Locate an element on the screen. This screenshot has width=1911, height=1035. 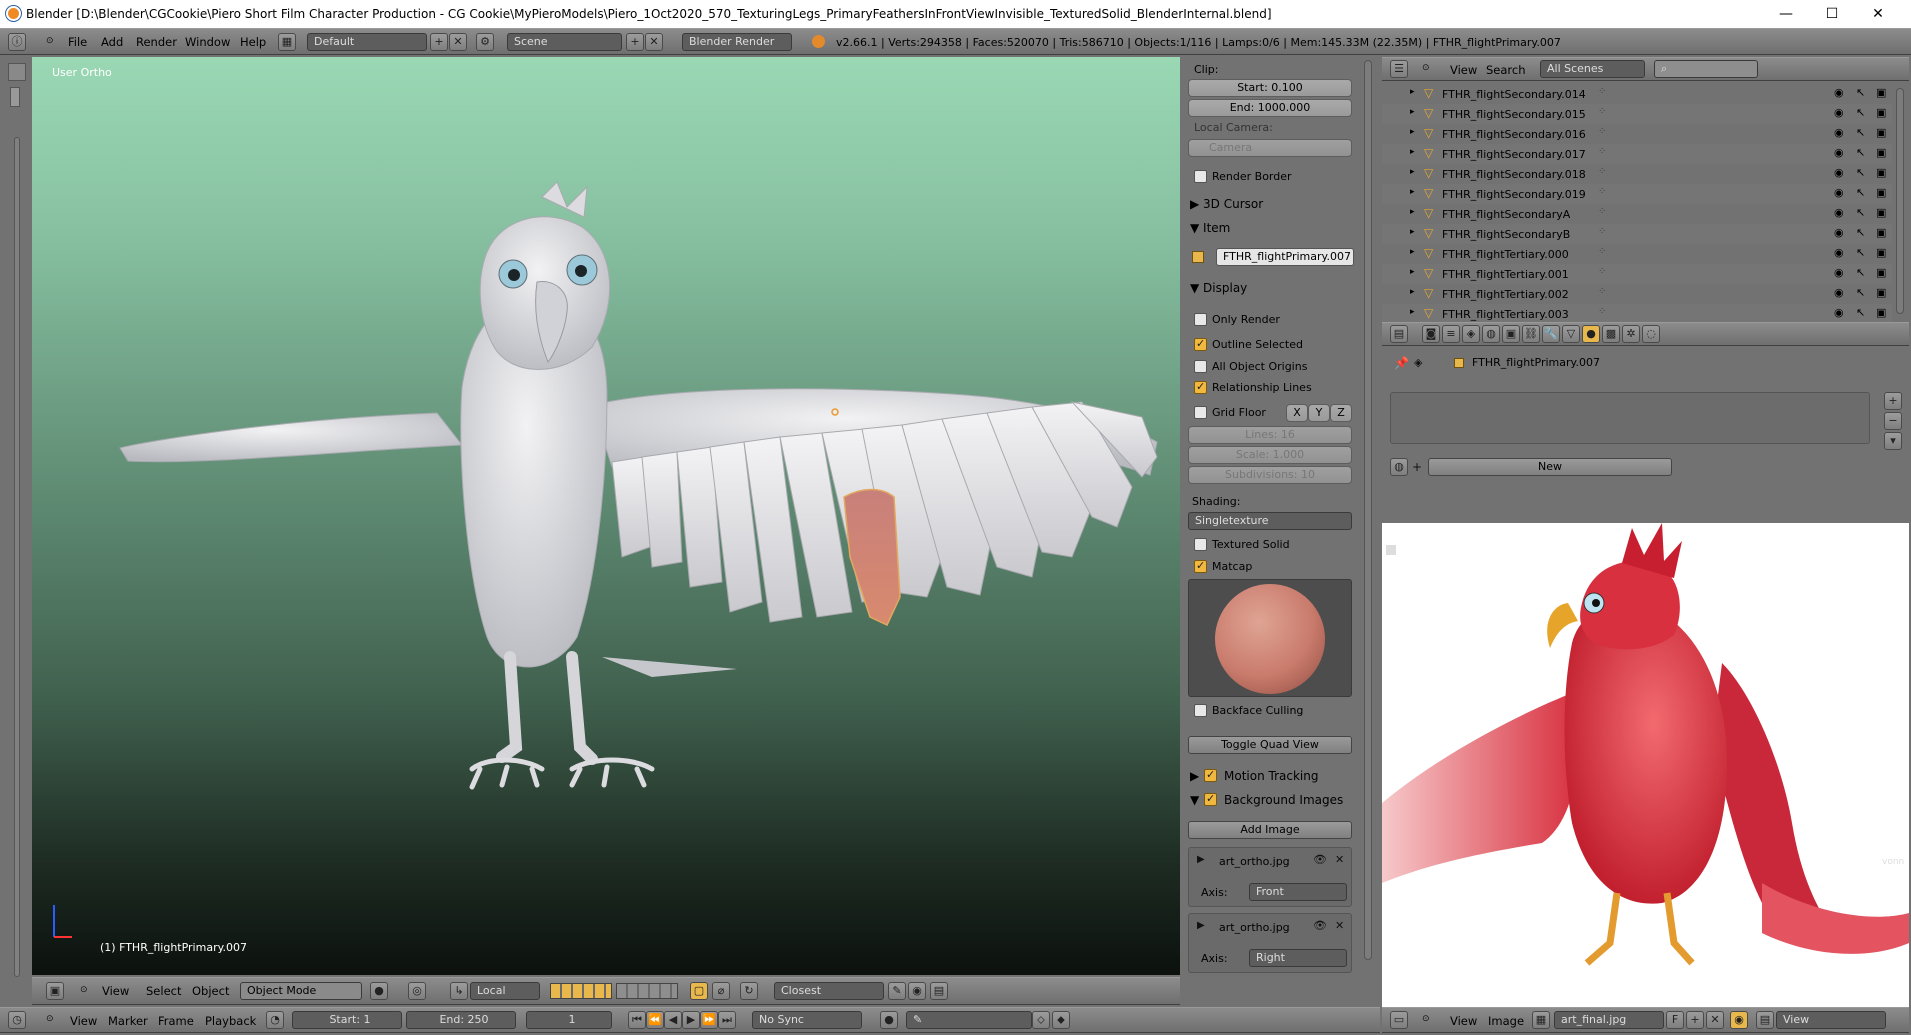
snap-toggle-icon: ⌀ is located at coordinates (721, 991).